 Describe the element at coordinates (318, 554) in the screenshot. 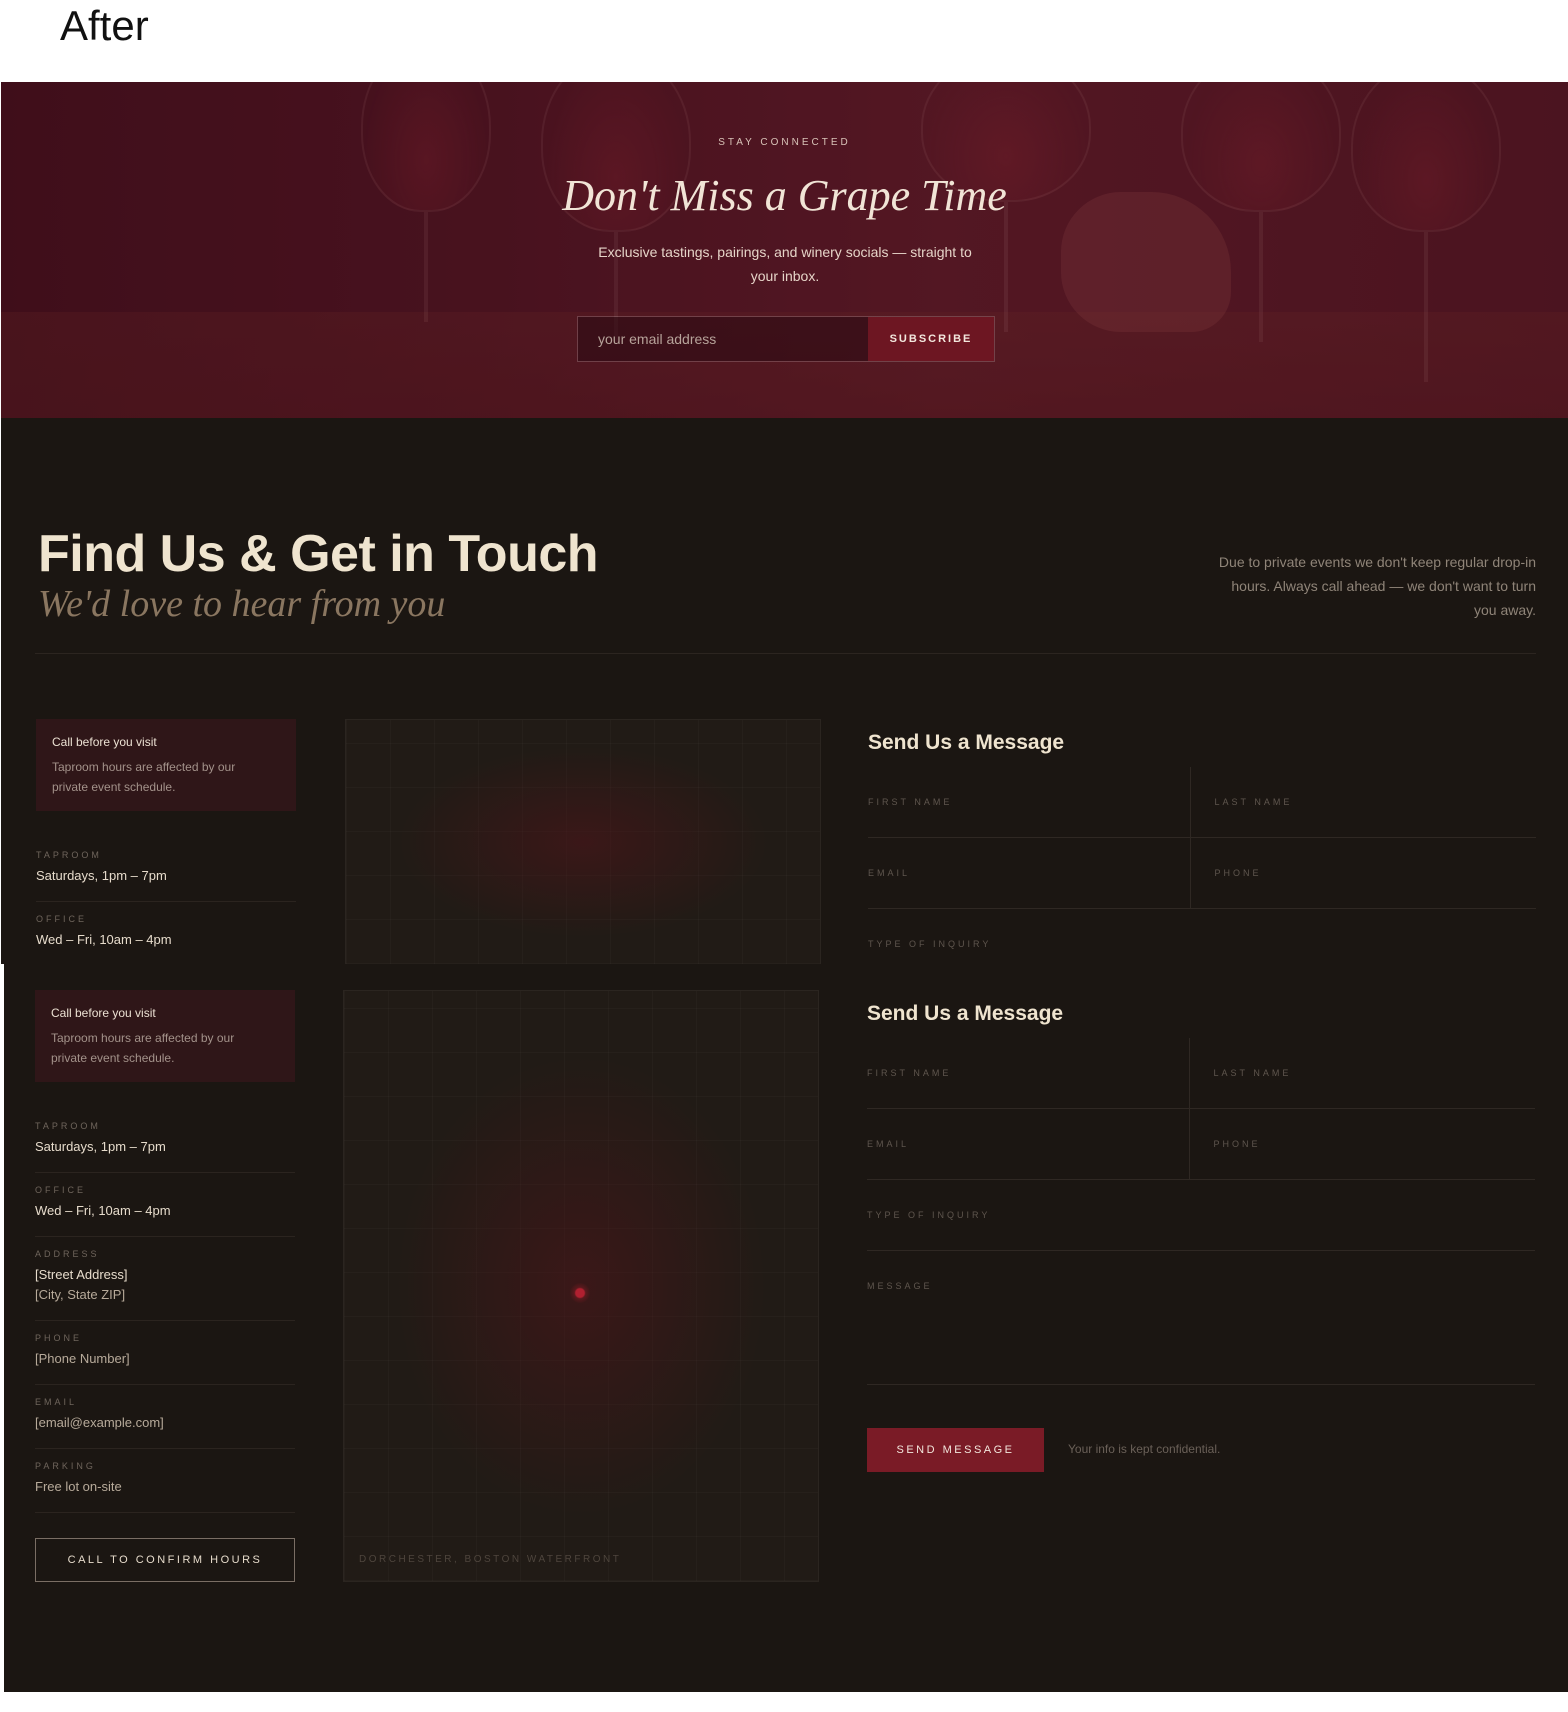

I see `contact-title: Find Us & Get in Touch` at that location.